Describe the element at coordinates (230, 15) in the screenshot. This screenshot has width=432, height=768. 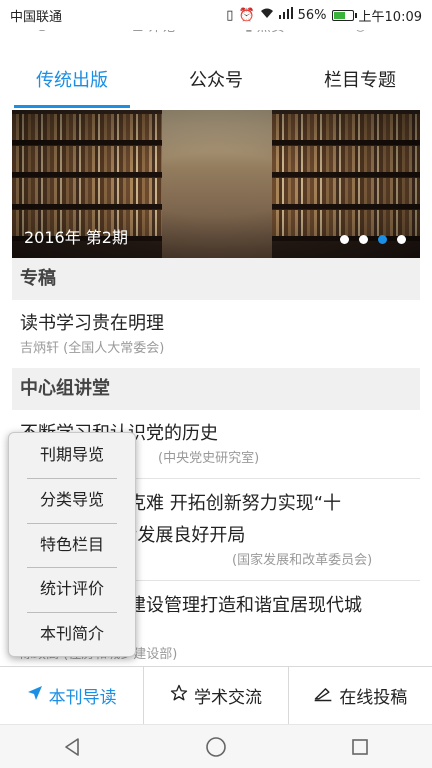
I see `vibrate-icon: ▯` at that location.